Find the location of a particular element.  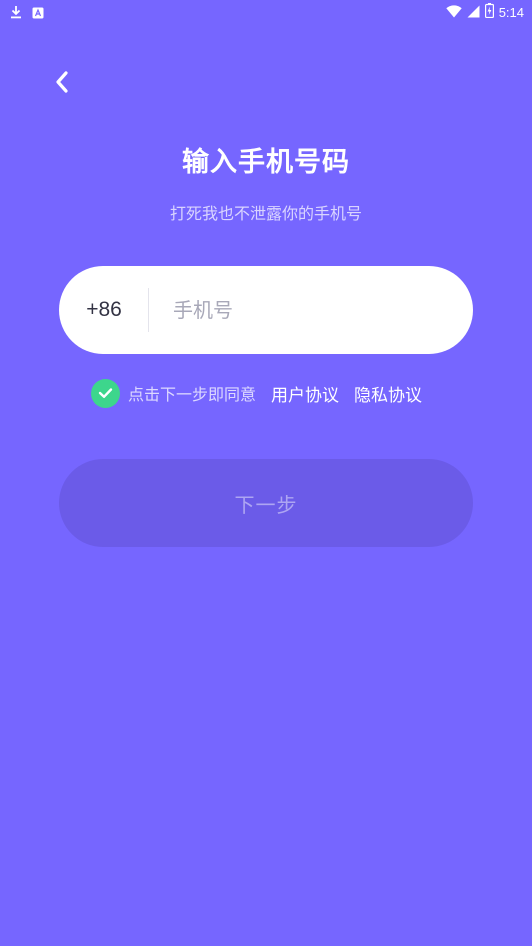

next-button: 下一步 is located at coordinates (266, 503).